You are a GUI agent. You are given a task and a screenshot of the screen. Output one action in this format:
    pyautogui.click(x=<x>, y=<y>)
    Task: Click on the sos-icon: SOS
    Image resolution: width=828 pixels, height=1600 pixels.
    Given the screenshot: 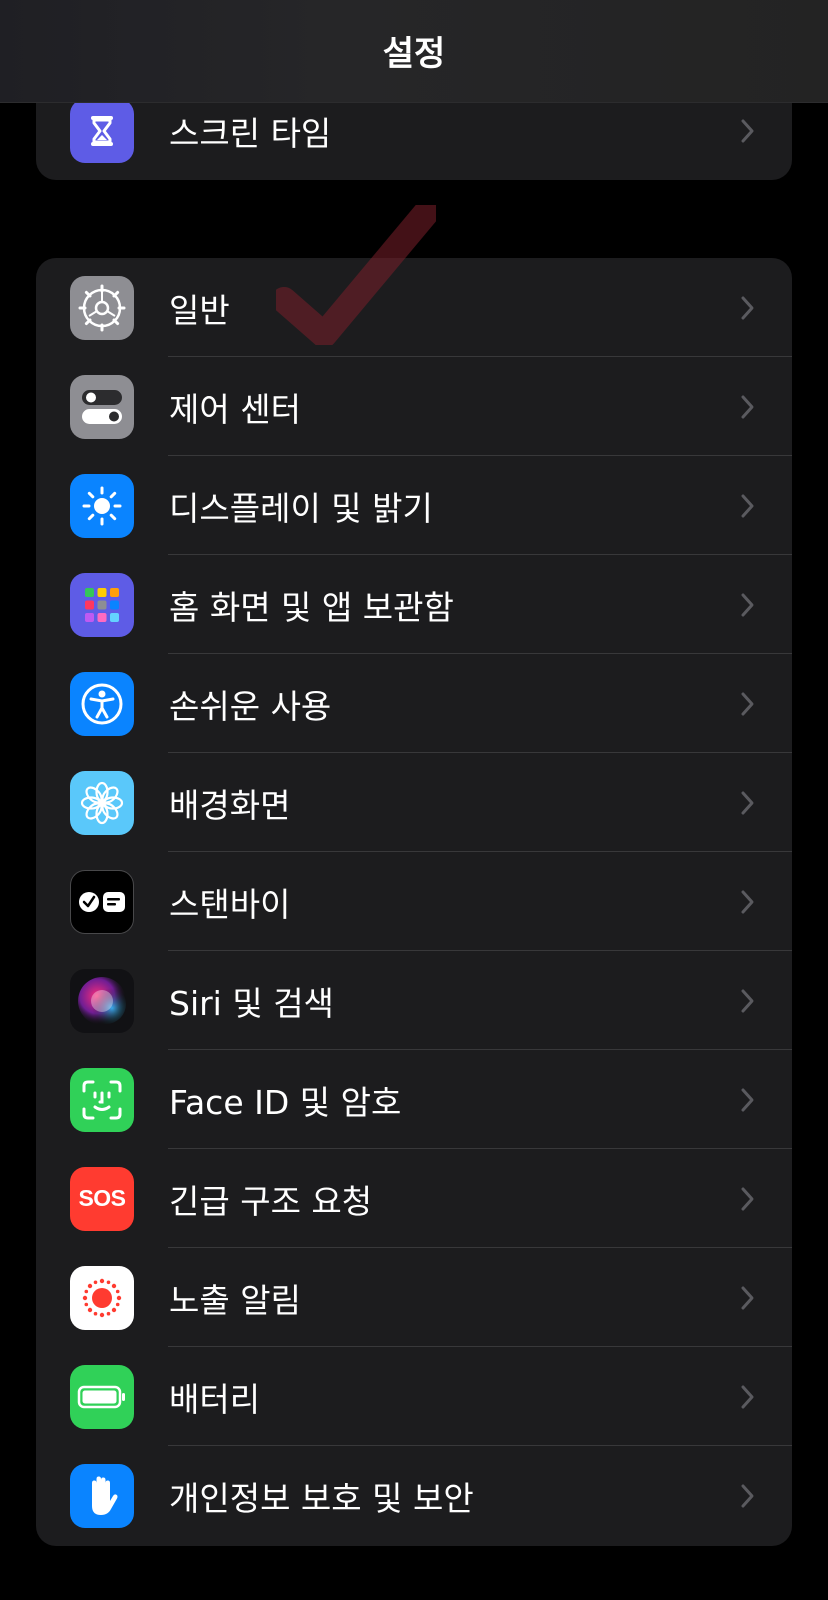 What is the action you would take?
    pyautogui.click(x=102, y=1198)
    